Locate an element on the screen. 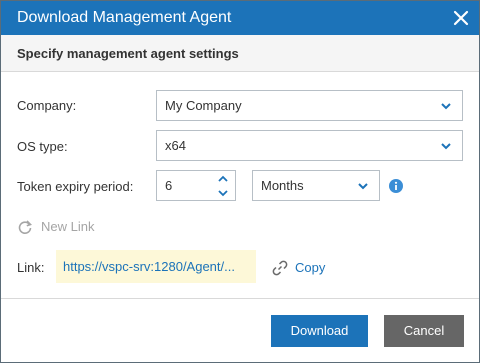 Image resolution: width=480 pixels, height=363 pixels. token-unit-value: Months is located at coordinates (282, 185).